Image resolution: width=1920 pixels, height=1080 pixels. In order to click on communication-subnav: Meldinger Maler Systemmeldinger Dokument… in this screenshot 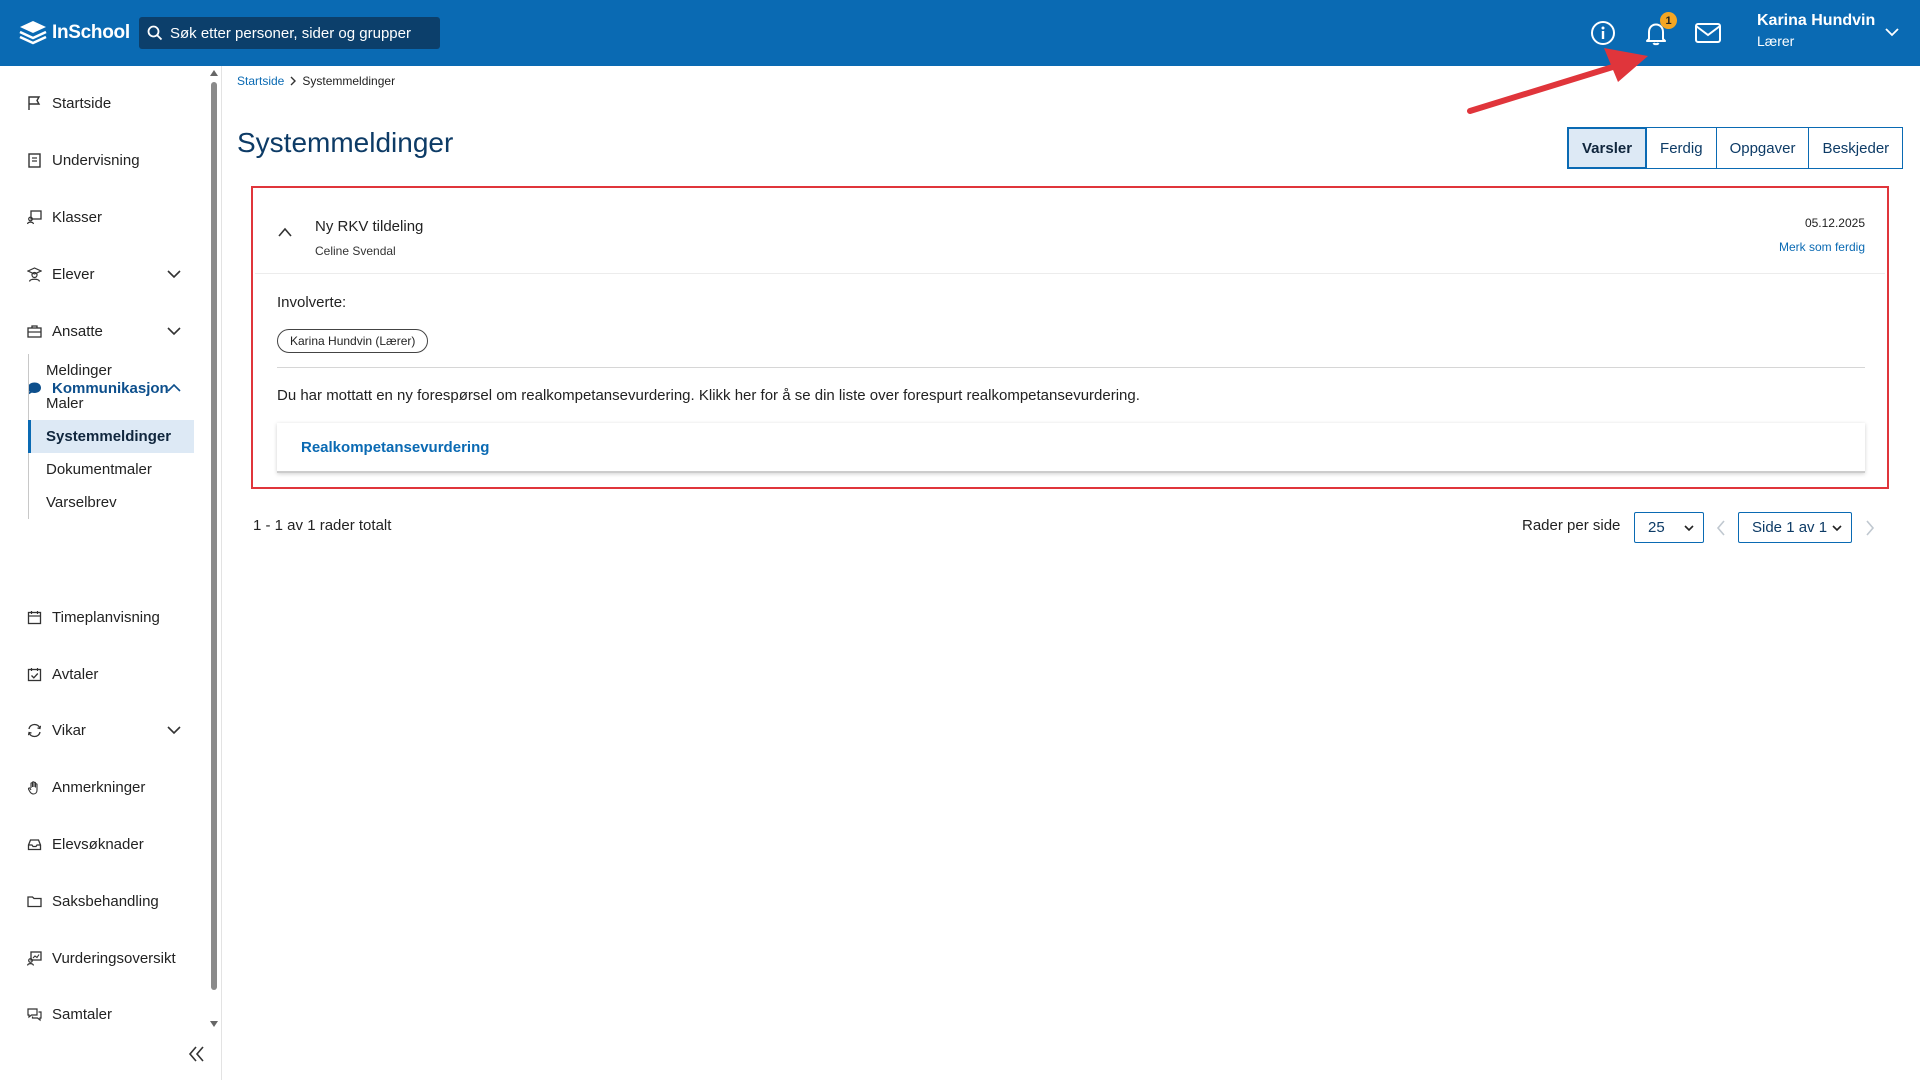, I will do `click(111, 436)`.